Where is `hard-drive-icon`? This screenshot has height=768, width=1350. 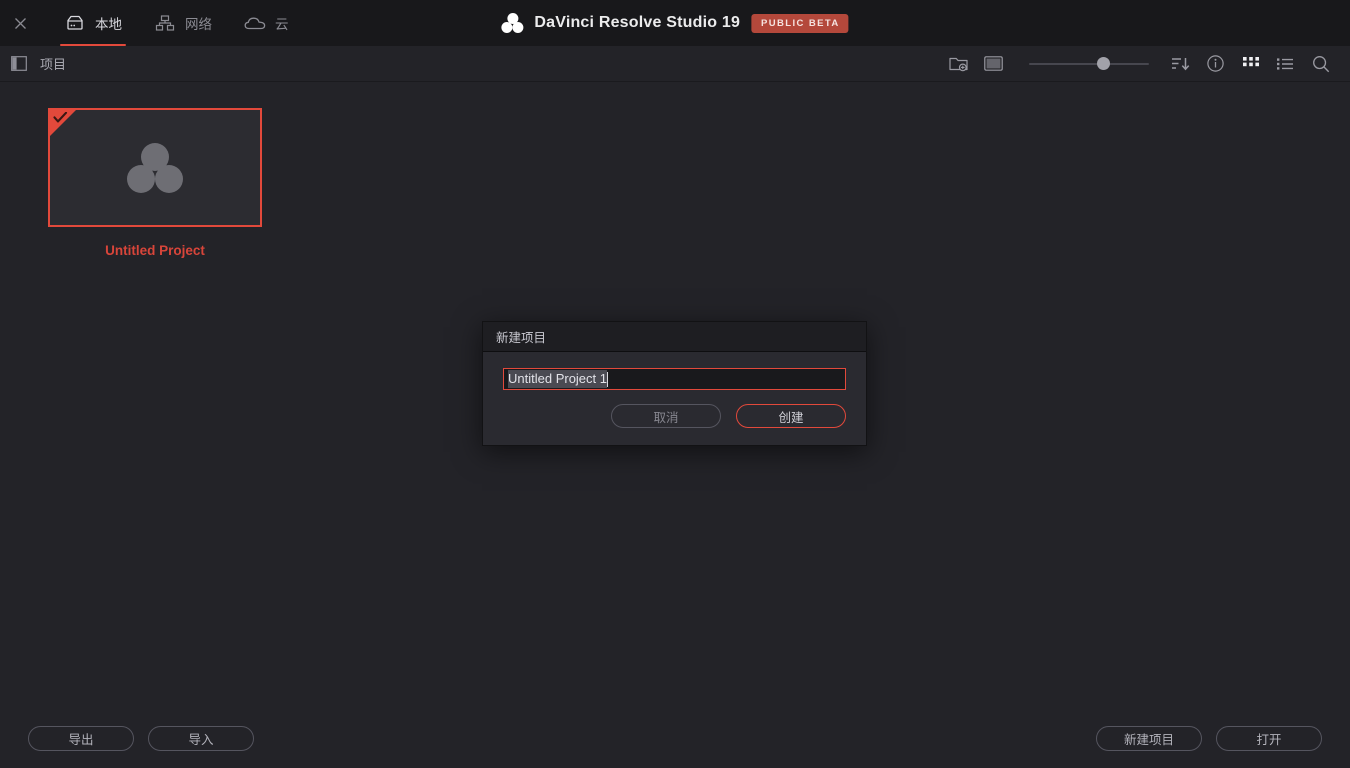
hard-drive-icon is located at coordinates (75, 23).